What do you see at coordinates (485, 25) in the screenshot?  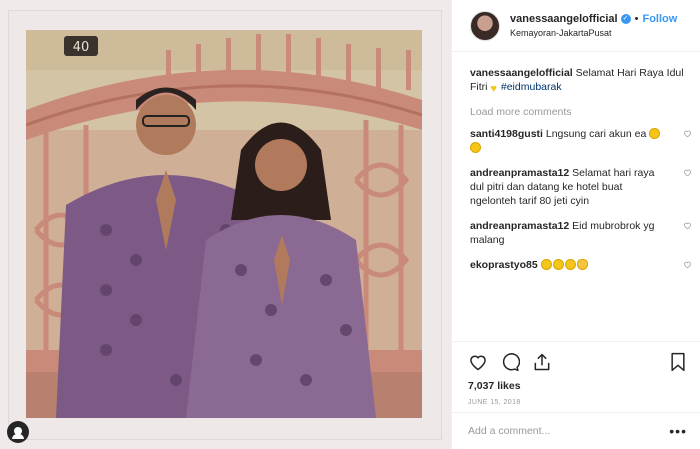 I see `avatar` at bounding box center [485, 25].